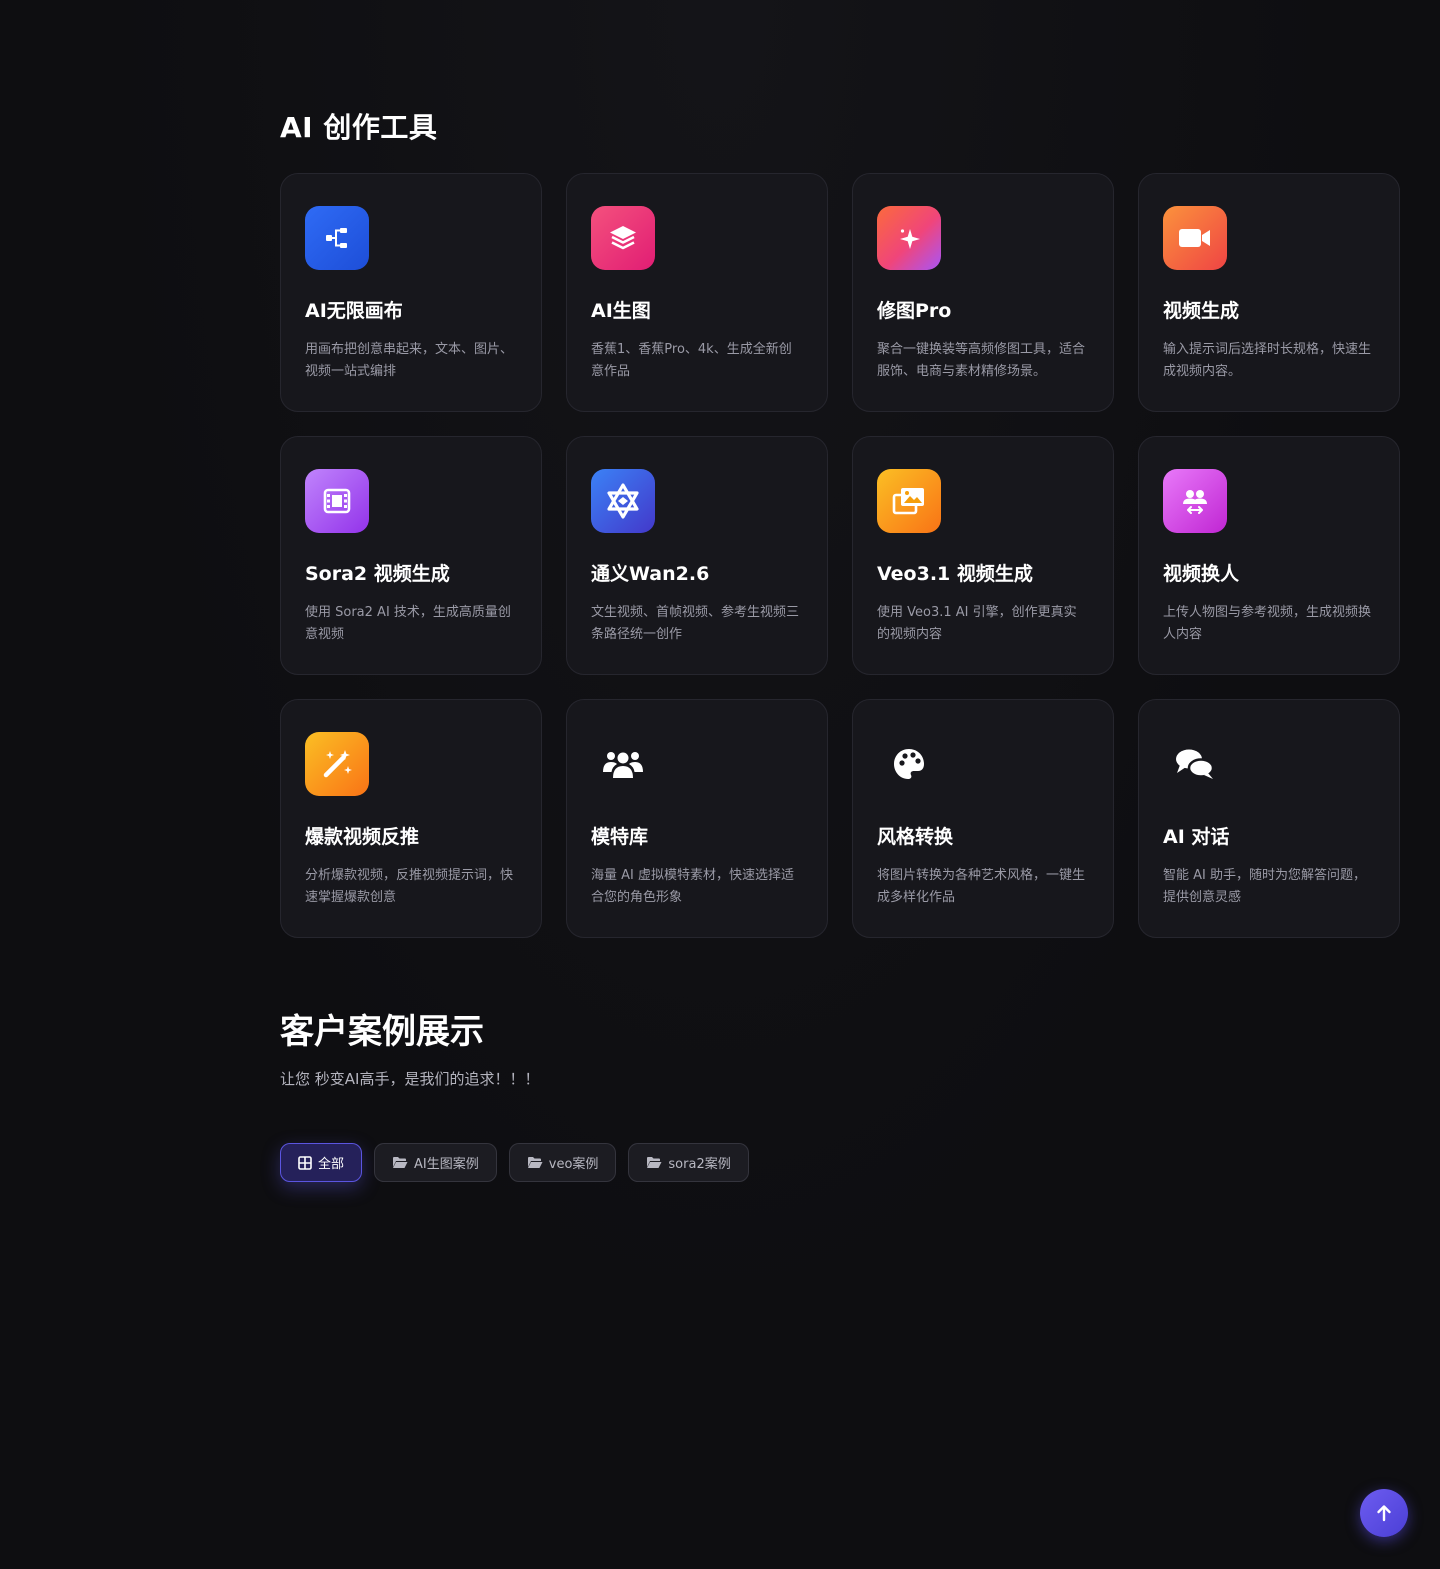 The height and width of the screenshot is (1569, 1440). What do you see at coordinates (410, 1079) in the screenshot?
I see `cases-section-subtitle: 让您 秒变AI高手，是我们的追求！！！` at bounding box center [410, 1079].